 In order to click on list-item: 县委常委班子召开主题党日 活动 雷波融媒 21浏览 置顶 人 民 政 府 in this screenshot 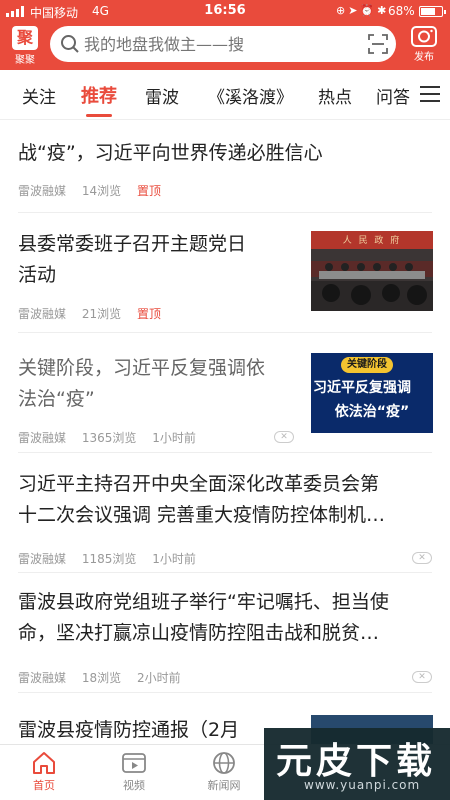, I will do `click(225, 273)`.